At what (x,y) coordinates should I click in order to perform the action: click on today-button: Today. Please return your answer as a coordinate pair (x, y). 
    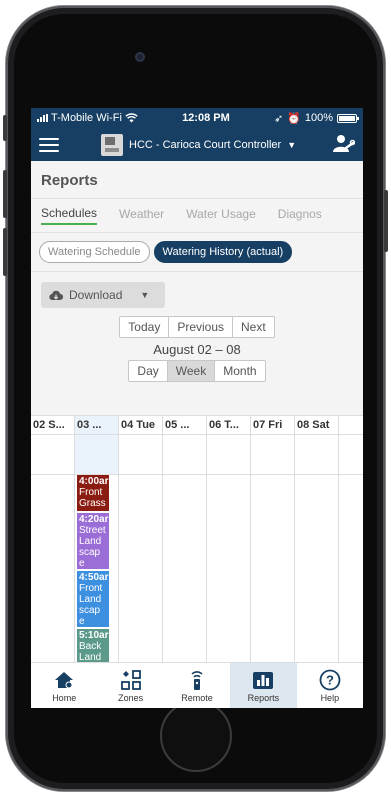
    Looking at the image, I should click on (144, 327).